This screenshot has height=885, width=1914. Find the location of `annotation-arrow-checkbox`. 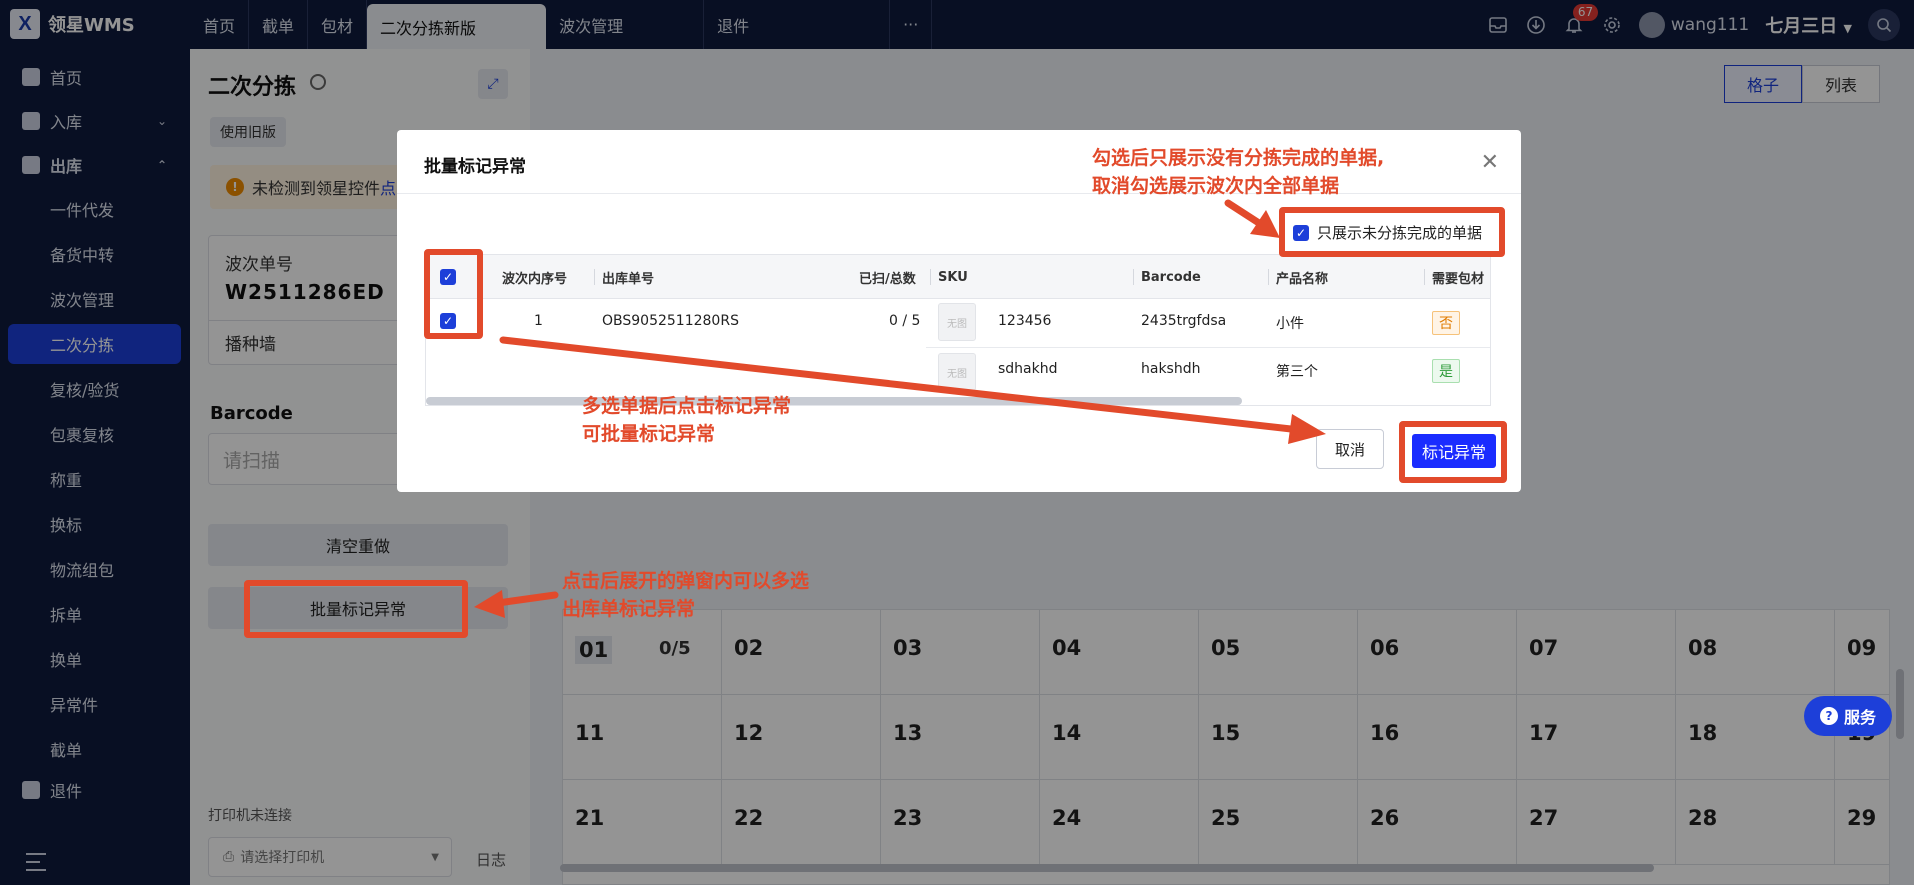

annotation-arrow-checkbox is located at coordinates (1252, 218).